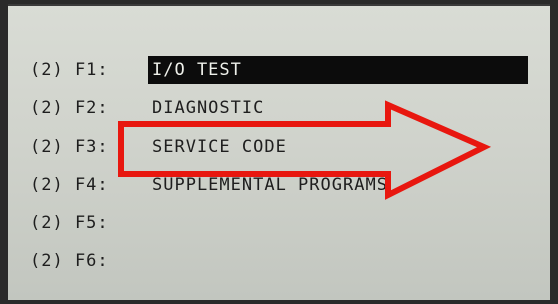 The width and height of the screenshot is (558, 304). I want to click on menu-item-f1: (2) F1: I/O TEST, so click(279, 70).